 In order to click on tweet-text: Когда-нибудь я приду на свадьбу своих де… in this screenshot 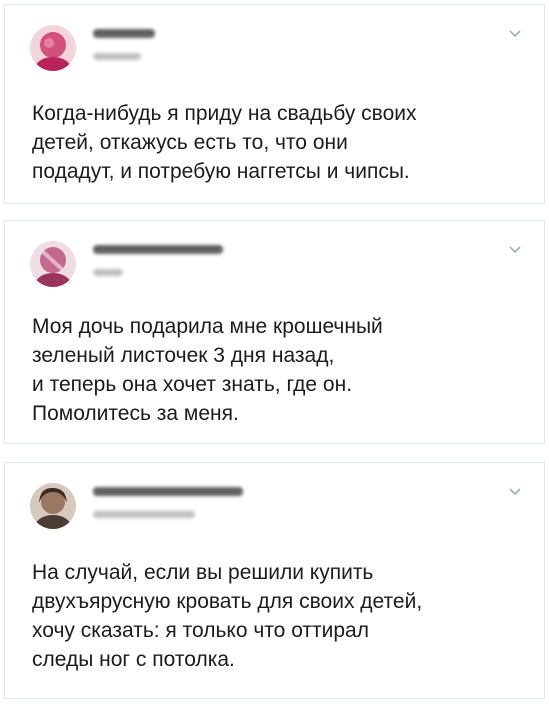, I will do `click(224, 142)`.